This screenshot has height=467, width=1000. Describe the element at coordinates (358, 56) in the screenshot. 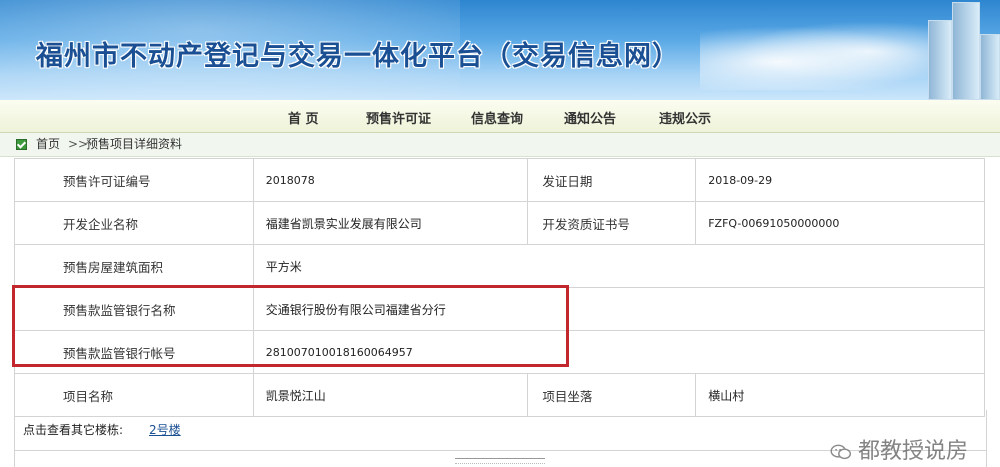

I see `site-title: 福州市不动产登记与交易一体化平台（交易信息网）` at that location.